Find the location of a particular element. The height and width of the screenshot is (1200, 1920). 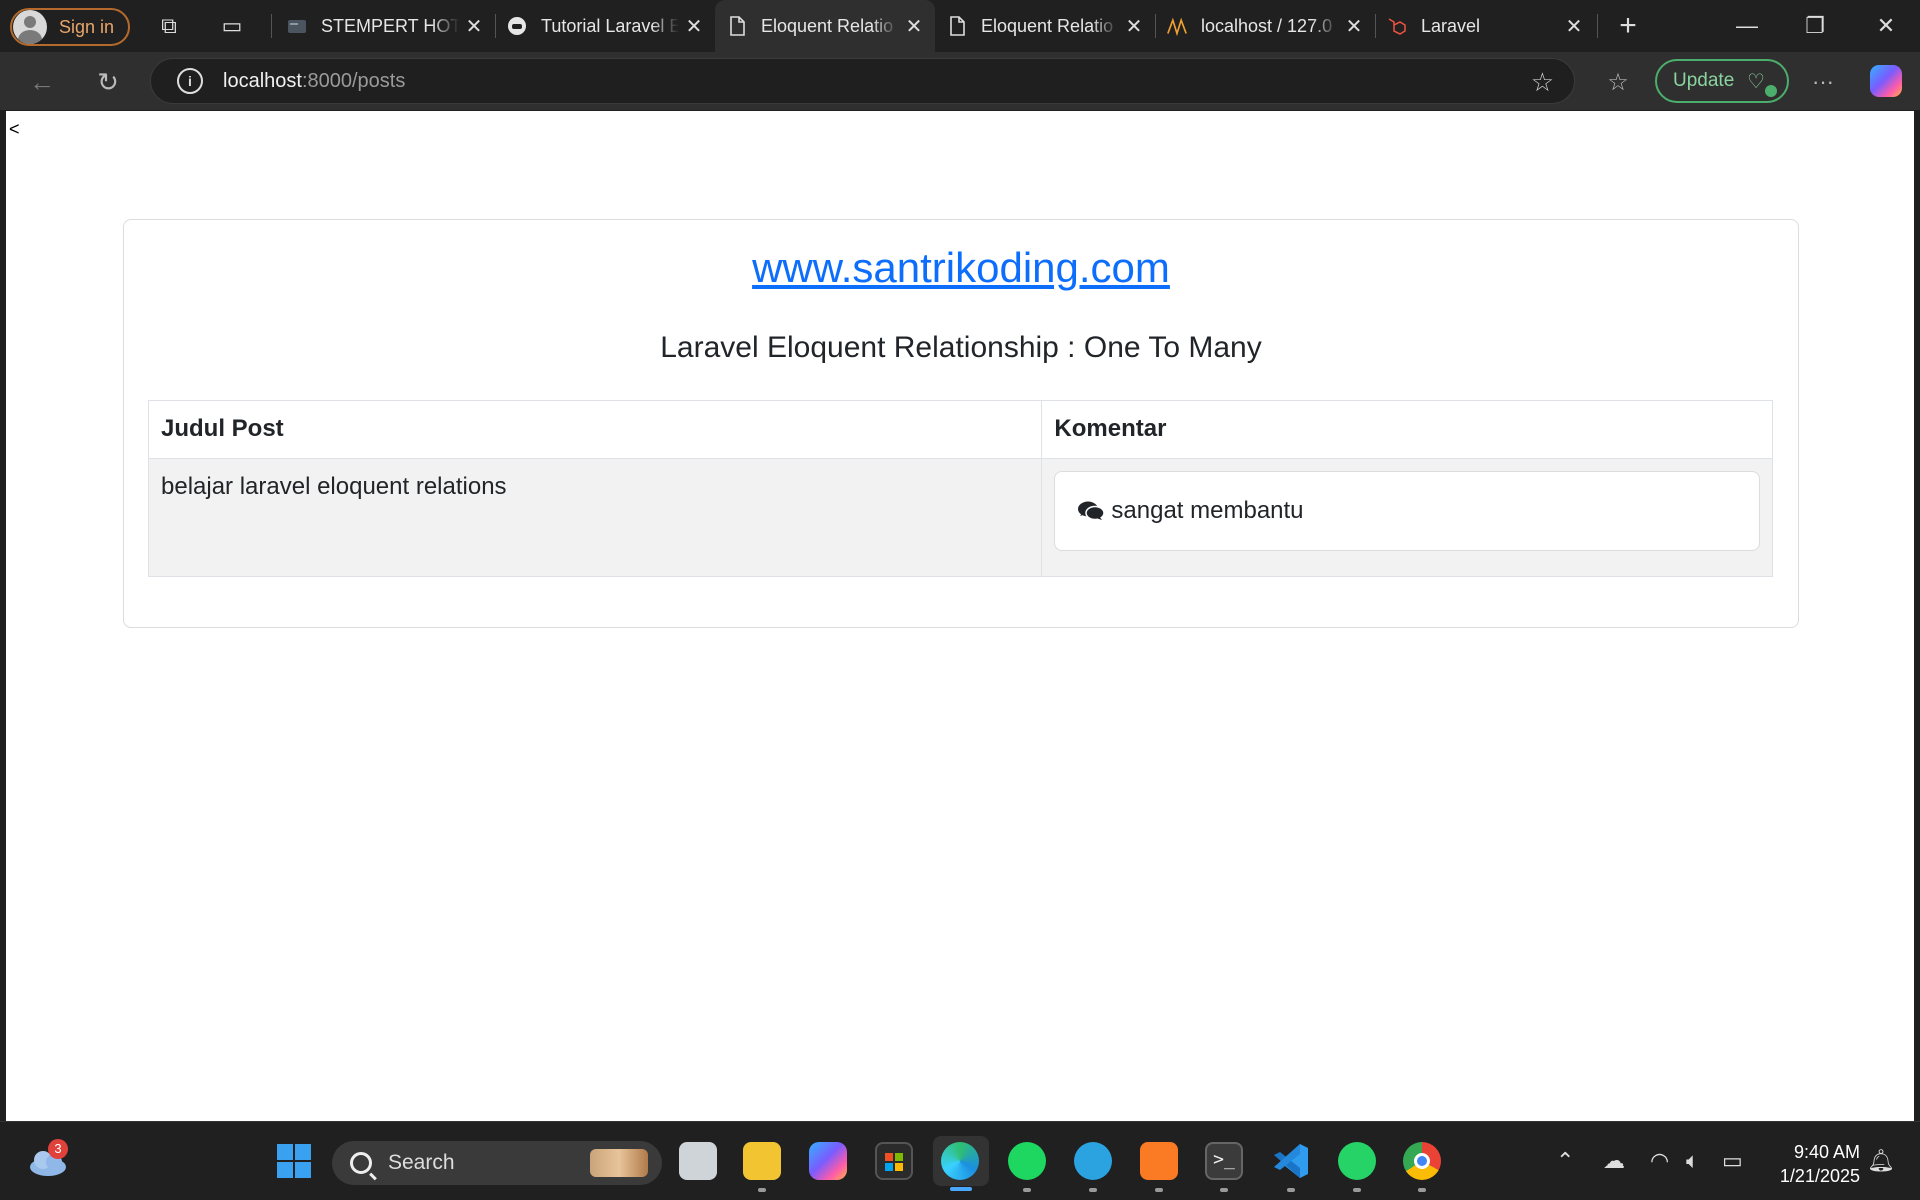

show-hidden-icons-chevron-icon: ⌃ is located at coordinates (1565, 1161).